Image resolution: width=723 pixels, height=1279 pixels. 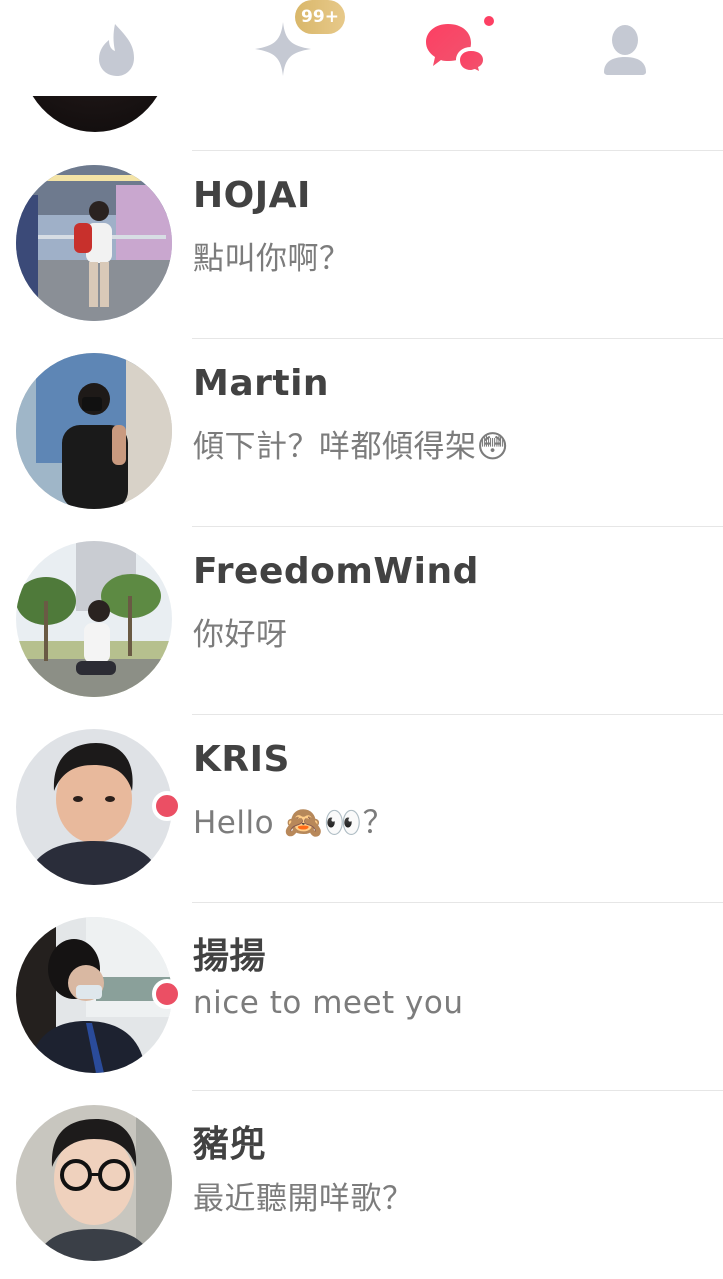 I want to click on conversation-row-hojai: HOJAI 點叫你啊？, so click(x=361, y=245).